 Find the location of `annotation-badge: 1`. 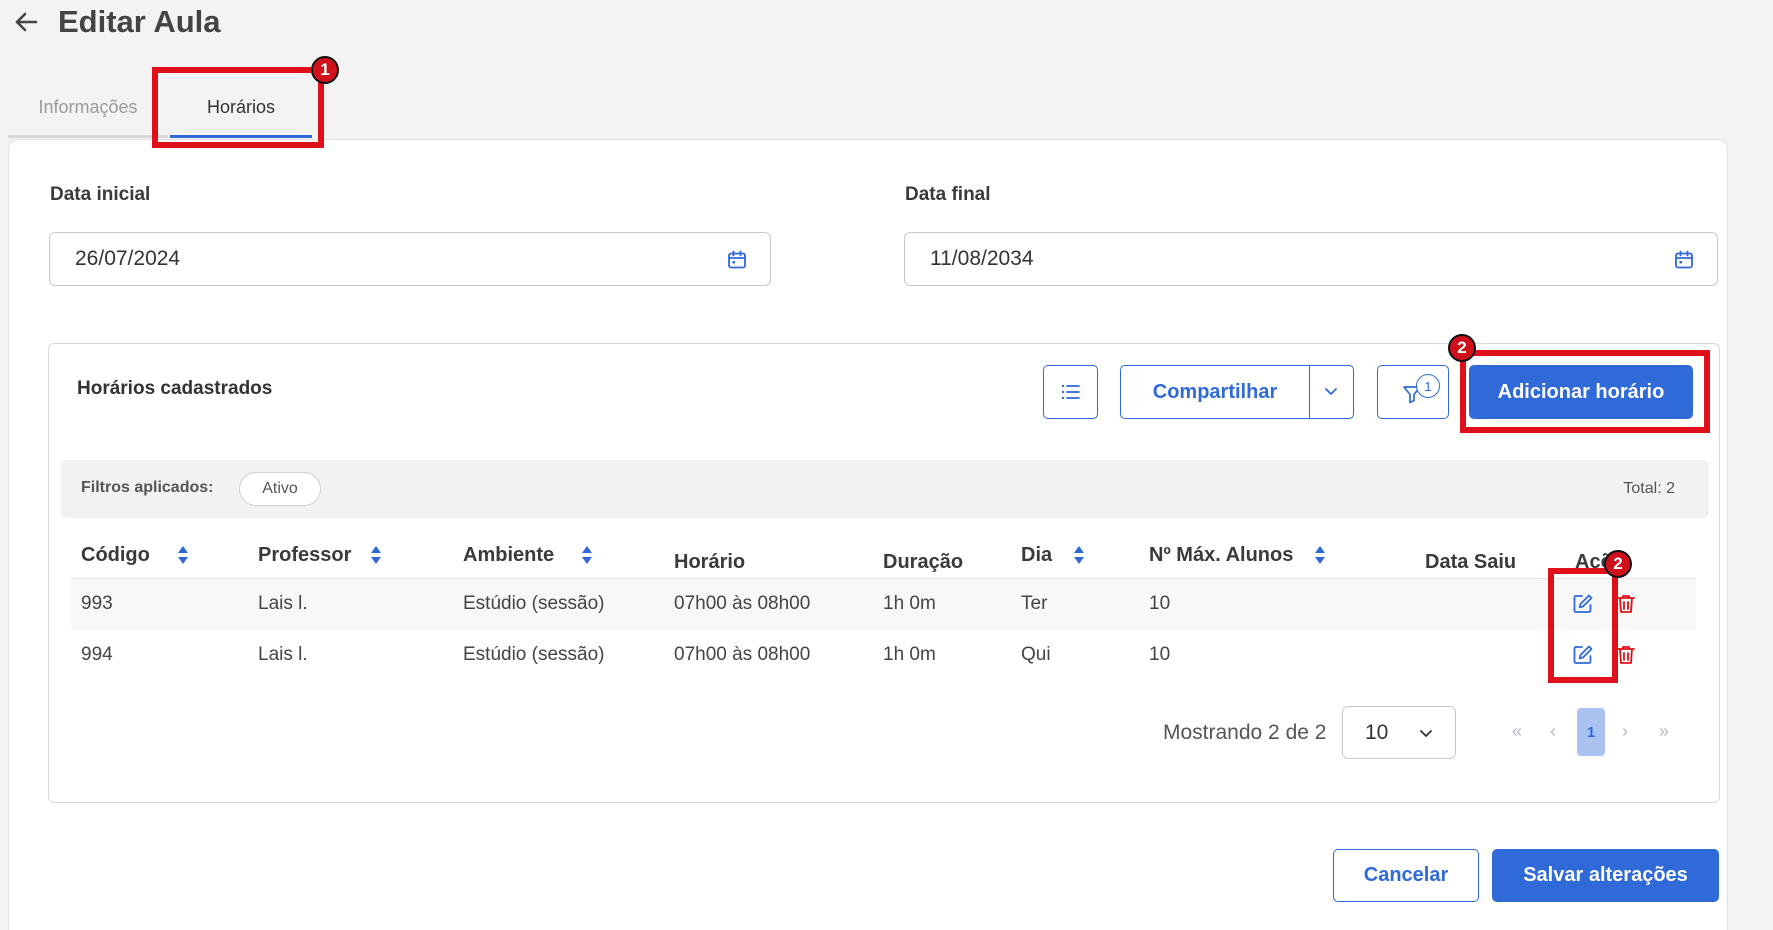

annotation-badge: 1 is located at coordinates (325, 70).